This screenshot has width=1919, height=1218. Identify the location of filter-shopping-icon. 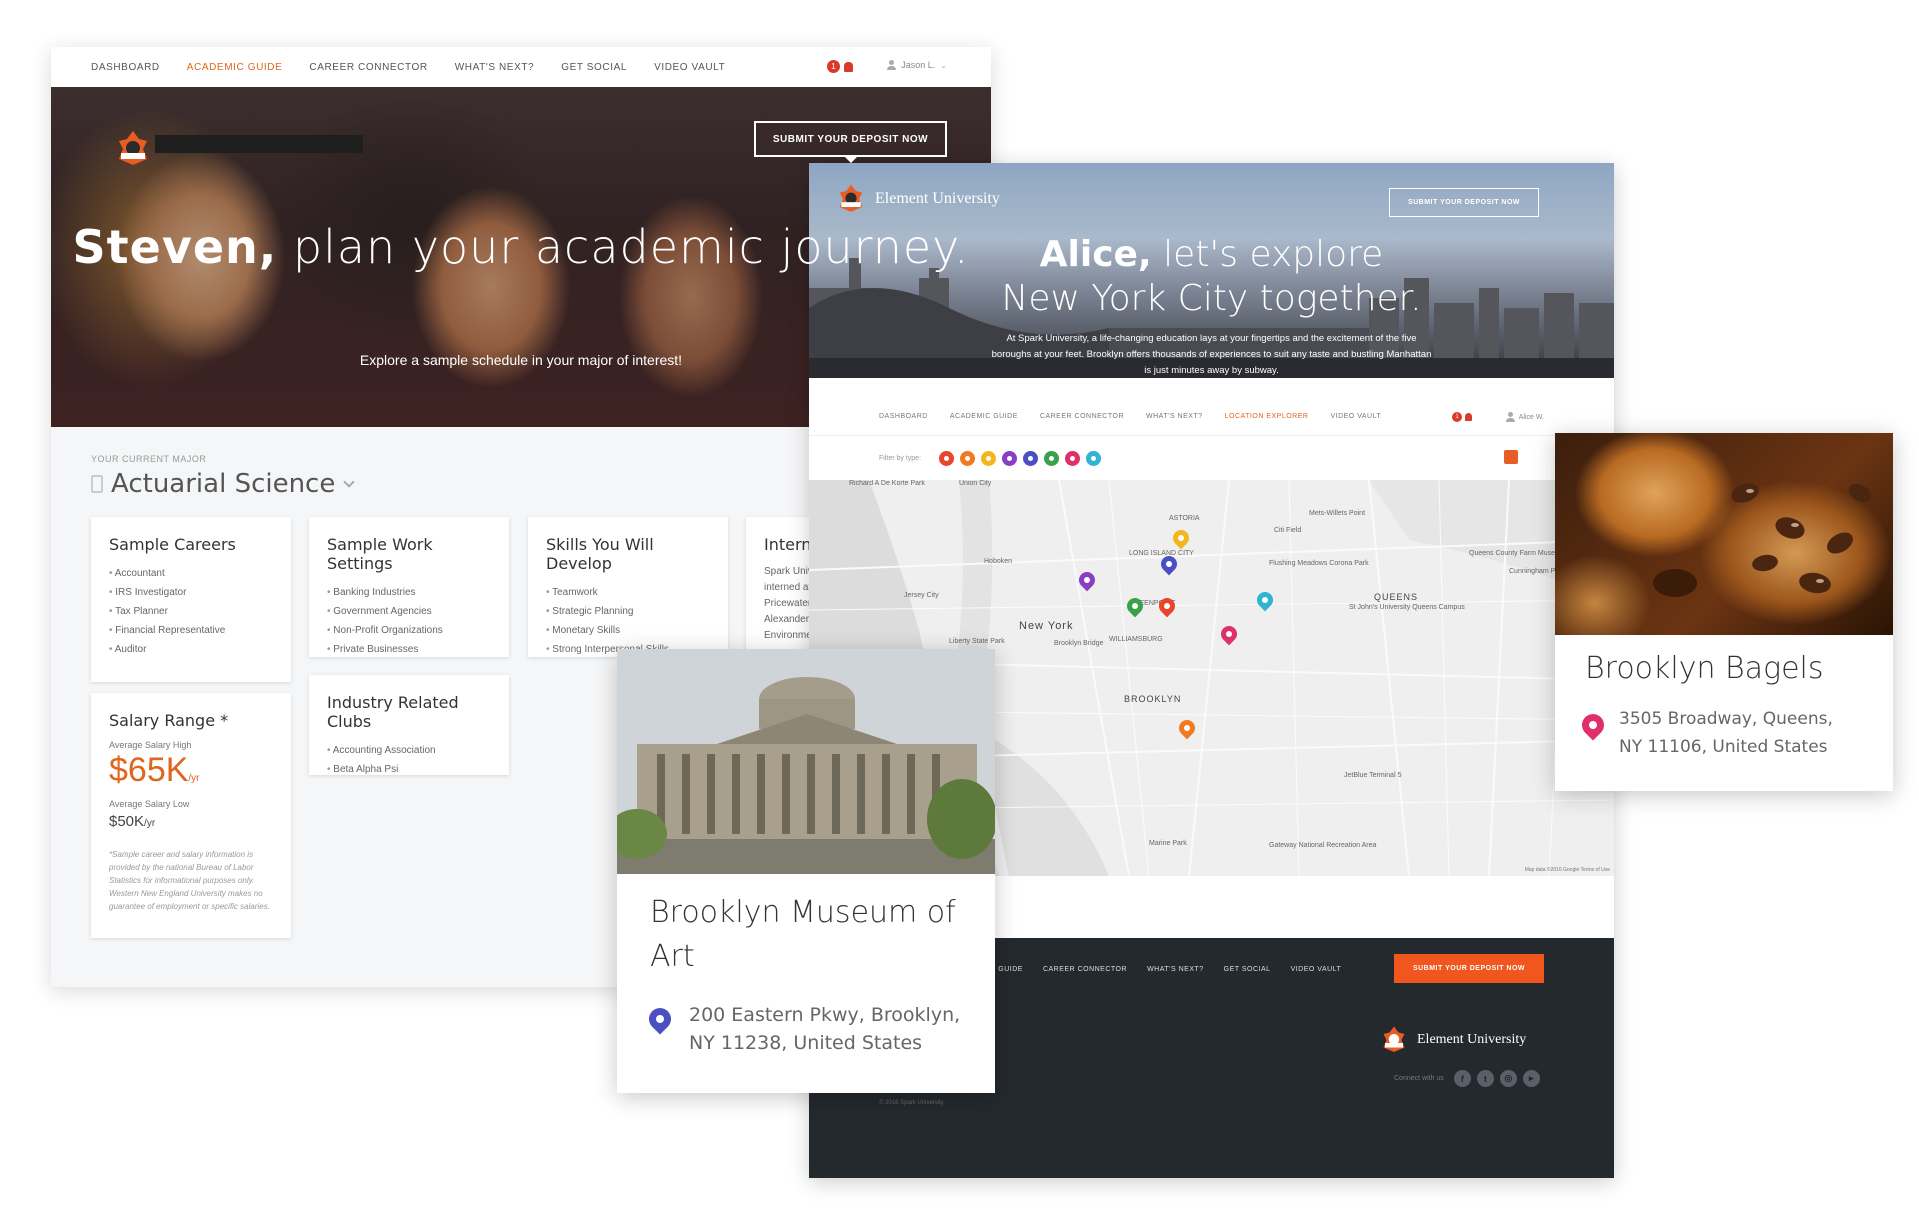
(968, 458).